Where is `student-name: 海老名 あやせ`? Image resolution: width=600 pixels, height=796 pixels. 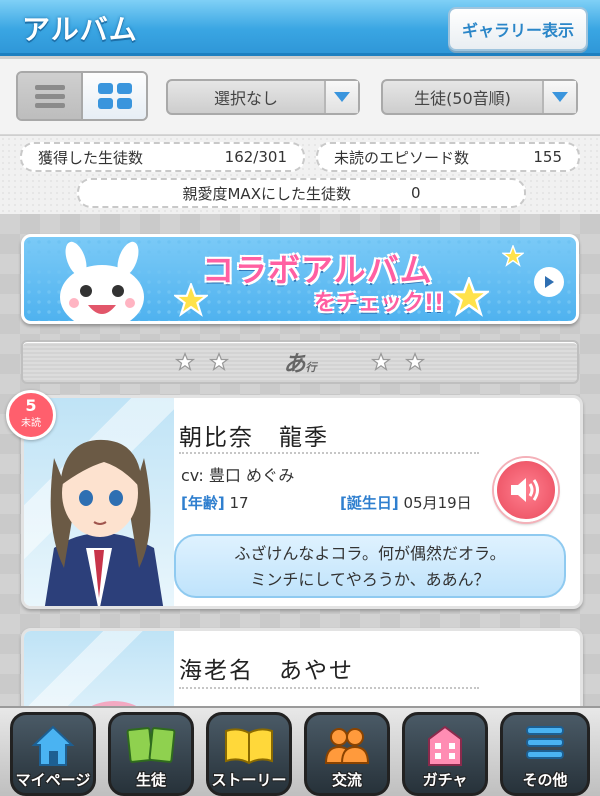
student-name: 海老名 あやせ is located at coordinates (266, 671).